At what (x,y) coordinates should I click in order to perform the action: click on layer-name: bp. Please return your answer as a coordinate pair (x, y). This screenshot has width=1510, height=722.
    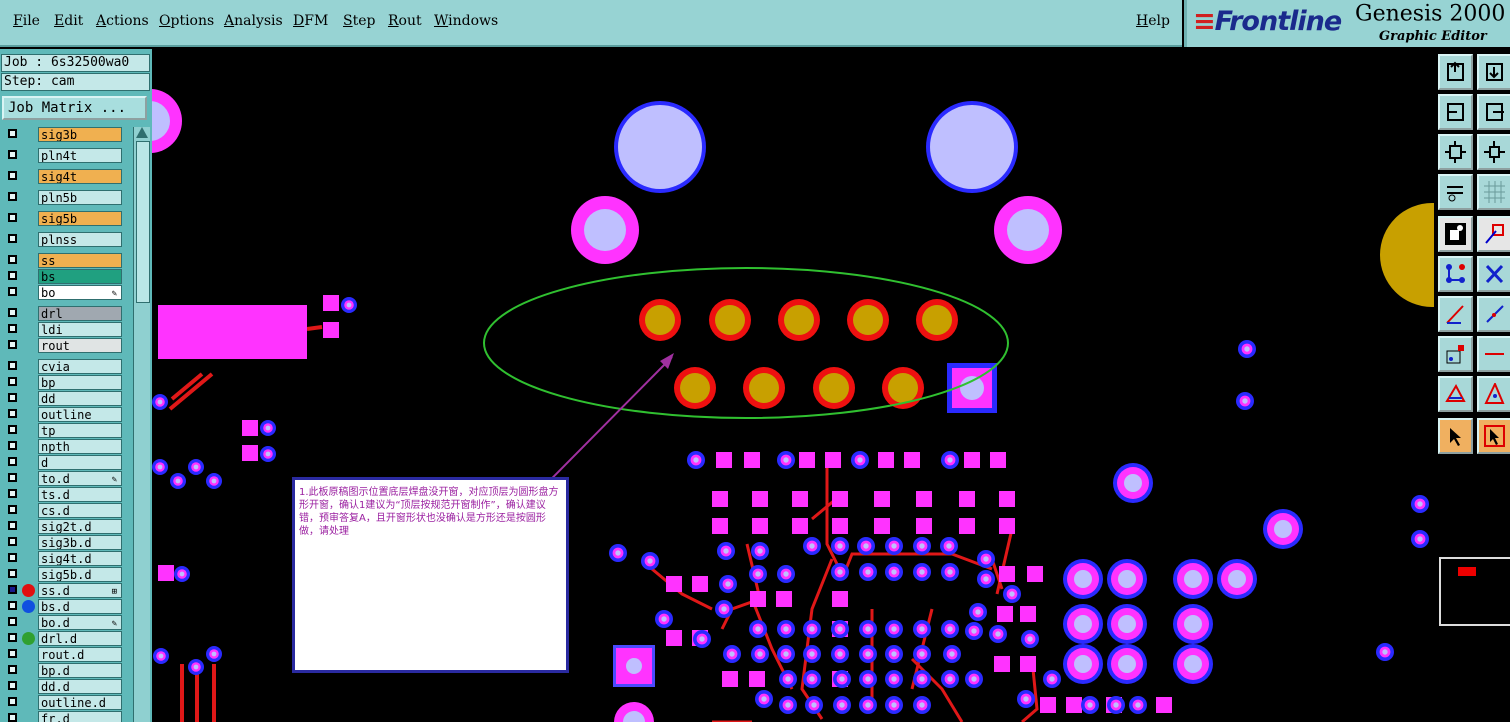
    Looking at the image, I should click on (80, 382).